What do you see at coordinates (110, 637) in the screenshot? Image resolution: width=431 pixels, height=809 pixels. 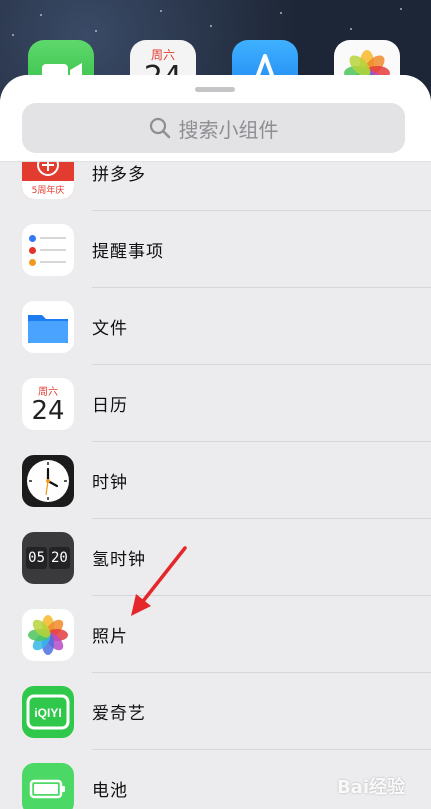 I see `widget-label: 照片` at bounding box center [110, 637].